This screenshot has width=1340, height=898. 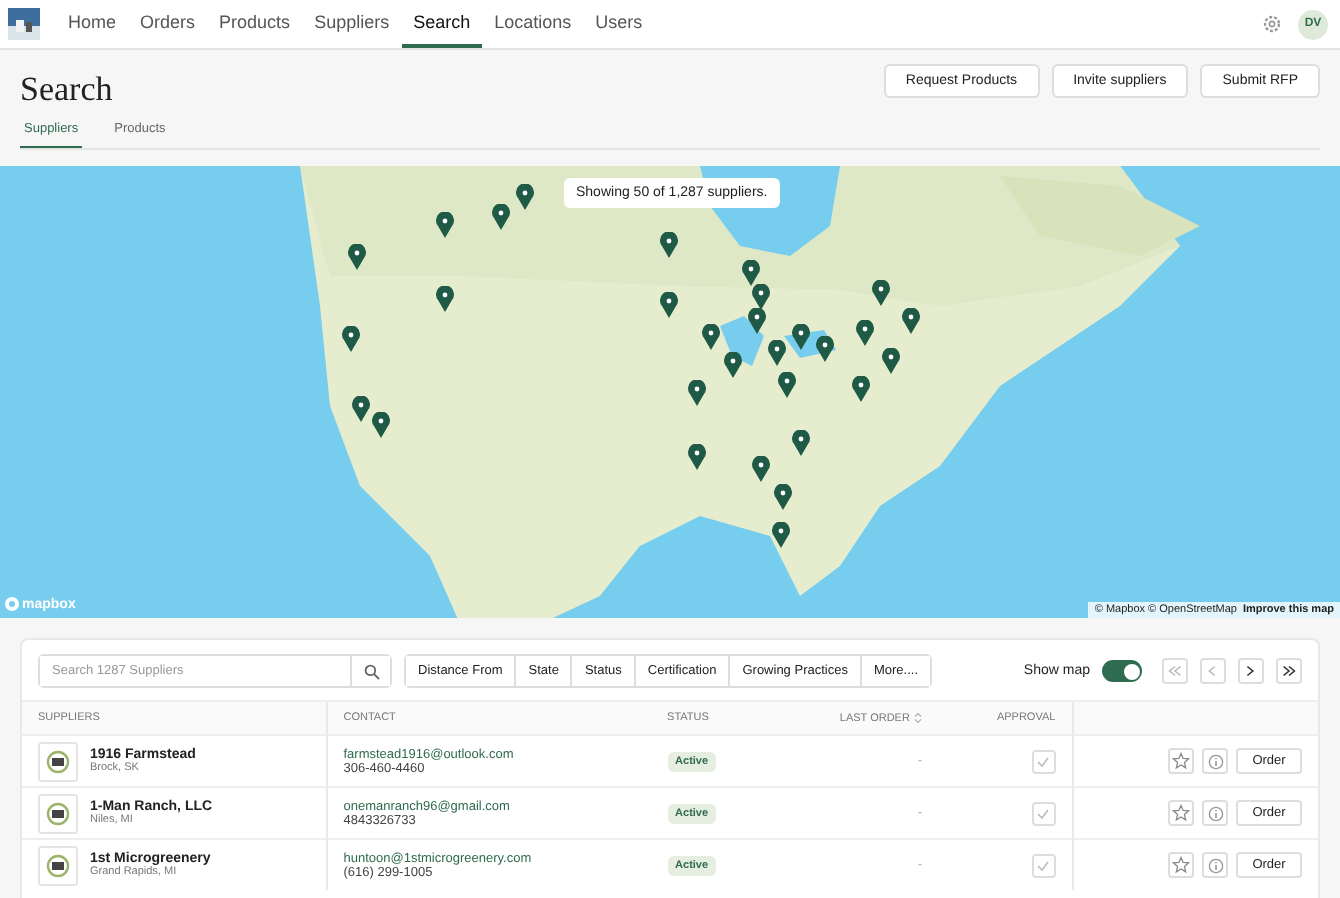 What do you see at coordinates (1251, 671) in the screenshot?
I see `next-page-button` at bounding box center [1251, 671].